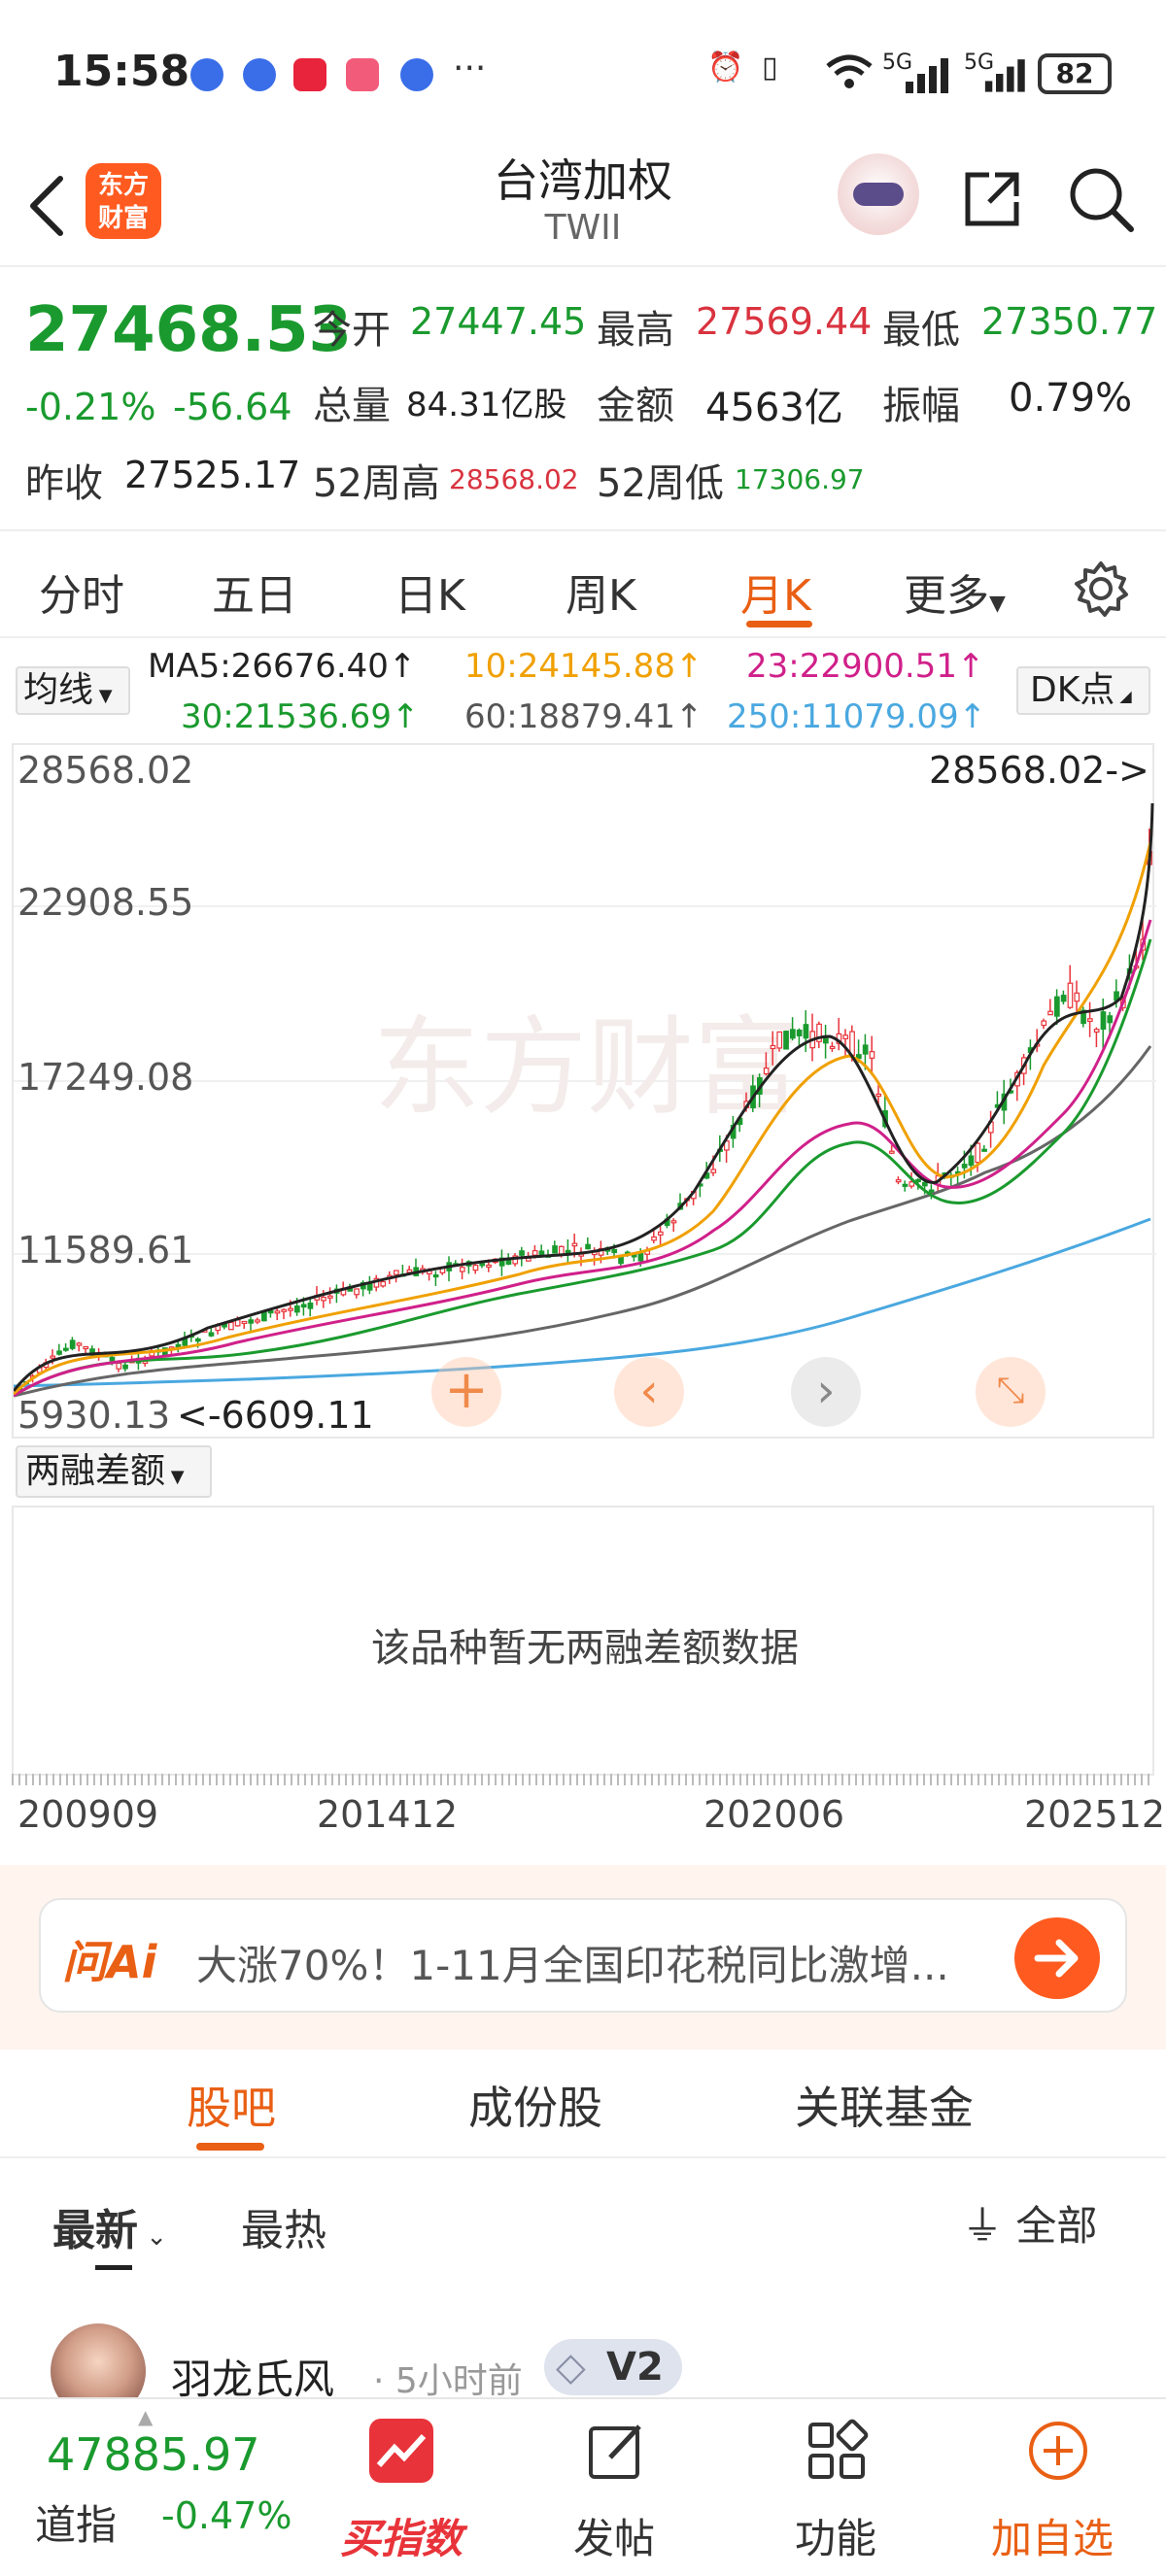 Image resolution: width=1166 pixels, height=2576 pixels. What do you see at coordinates (1101, 588) in the screenshot?
I see `gear-icon` at bounding box center [1101, 588].